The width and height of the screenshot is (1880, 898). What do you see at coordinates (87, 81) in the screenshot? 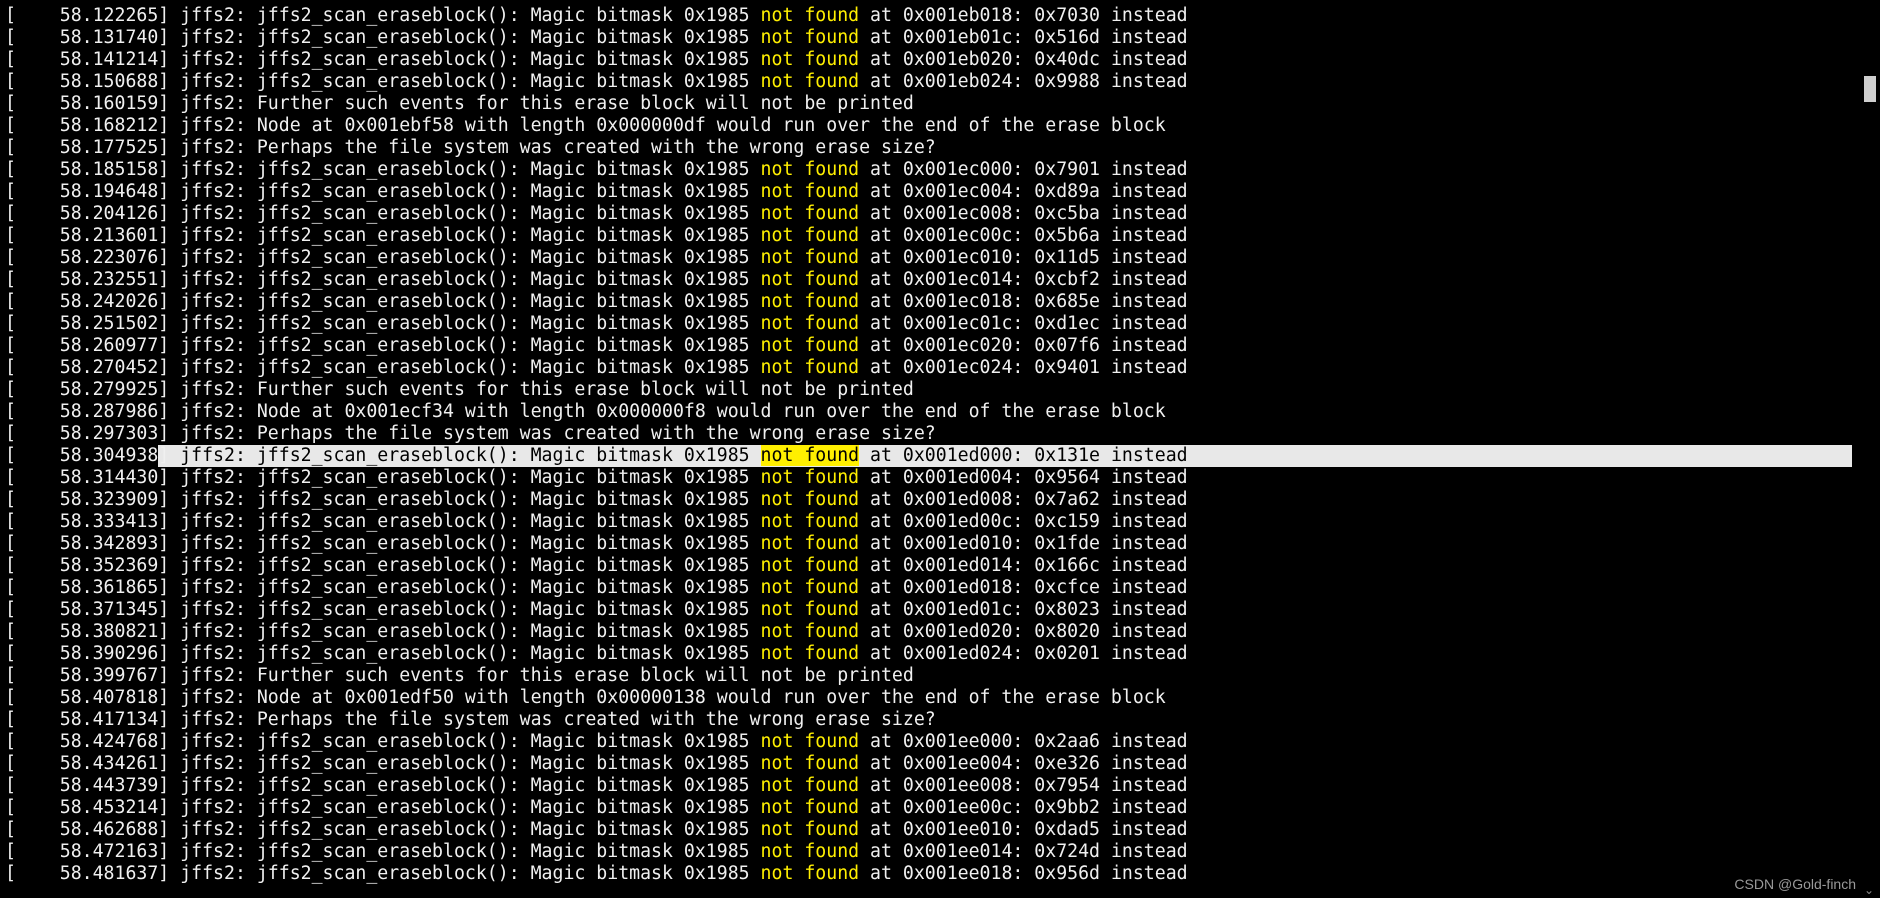
I see `log-timestamp: [ 58.150688]` at bounding box center [87, 81].